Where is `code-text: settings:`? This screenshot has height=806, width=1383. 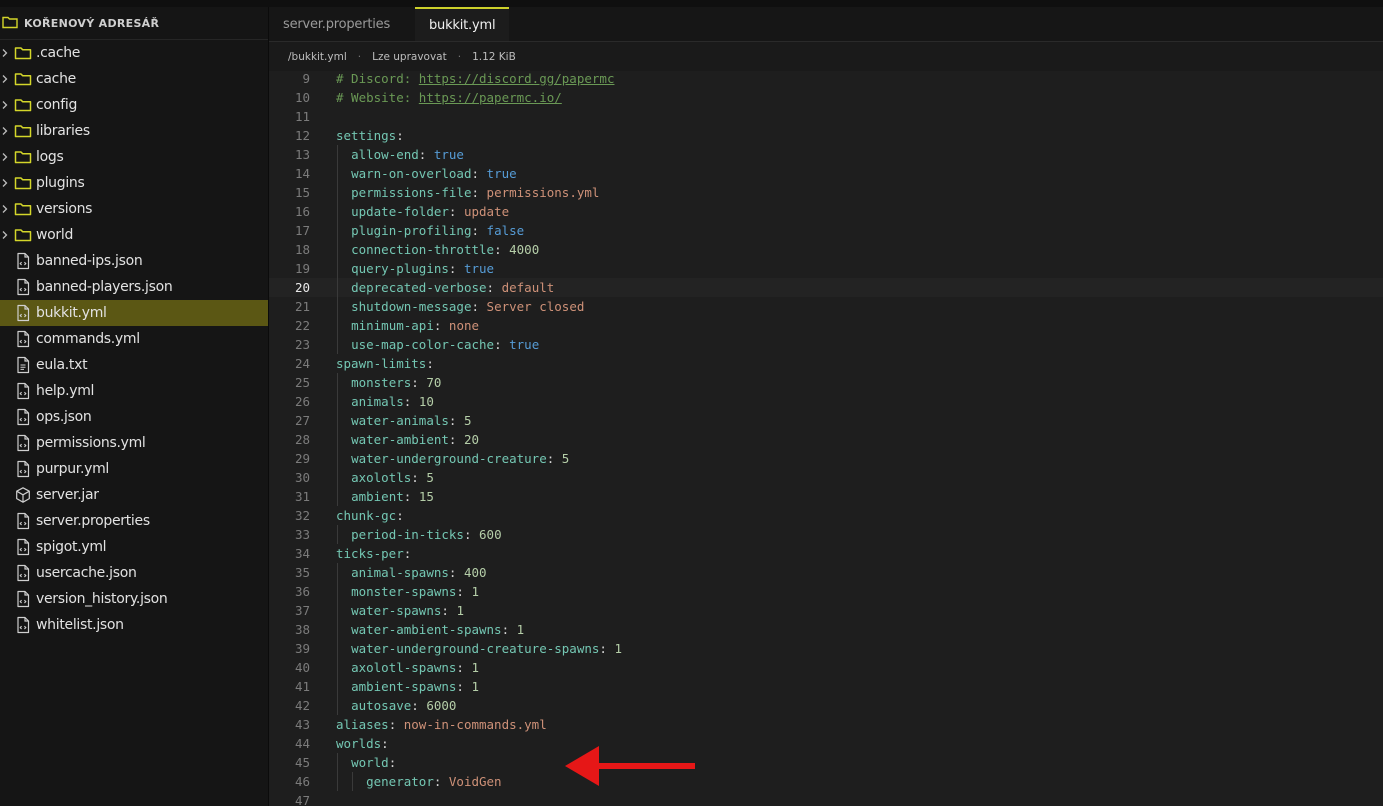 code-text: settings: is located at coordinates (370, 135).